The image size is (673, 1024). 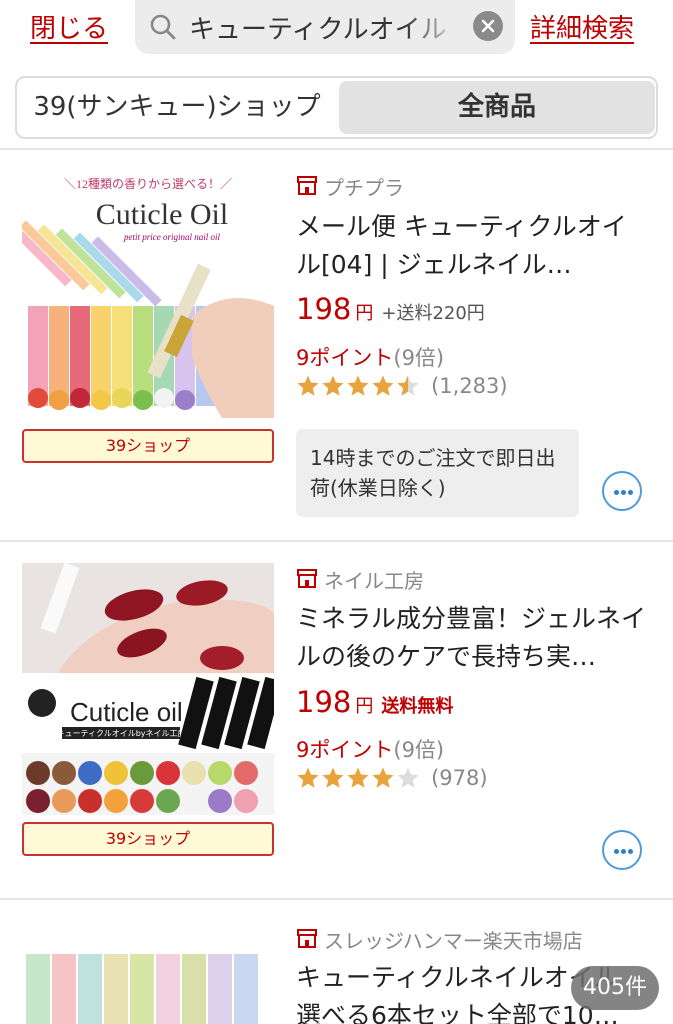 I want to click on svg-text: Cuticle oil, so click(x=126, y=712).